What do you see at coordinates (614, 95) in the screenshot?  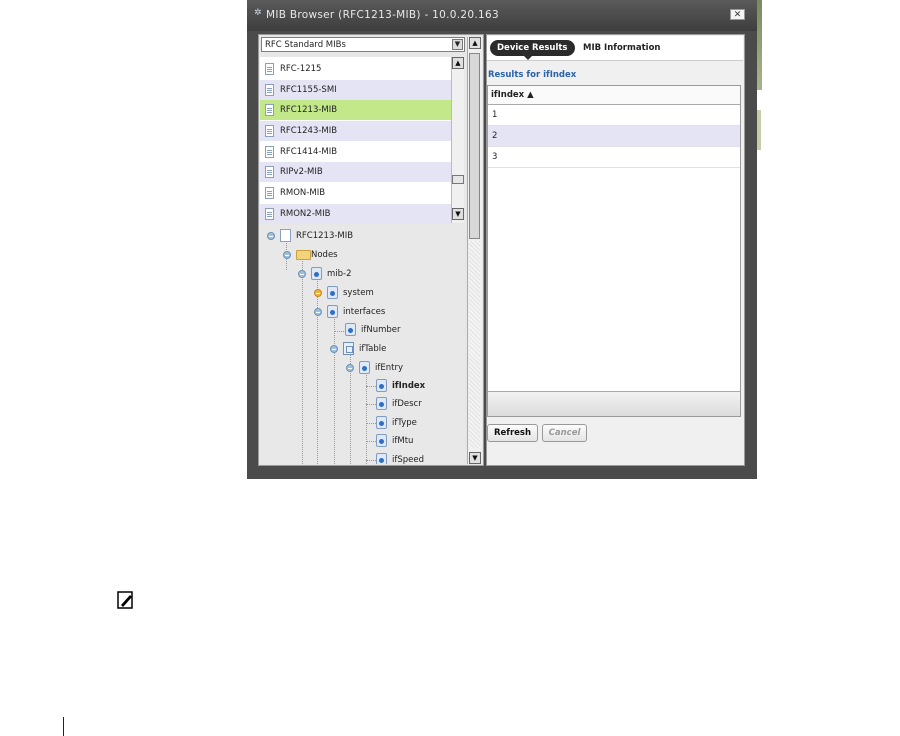 I see `column-header-ifindex: ifIndex ▲` at bounding box center [614, 95].